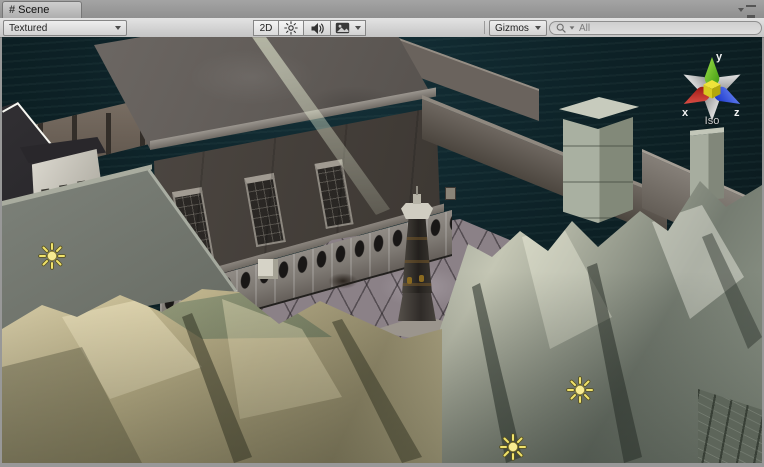 Image resolution: width=764 pixels, height=467 pixels. What do you see at coordinates (561, 28) in the screenshot?
I see `magnifier-icon` at bounding box center [561, 28].